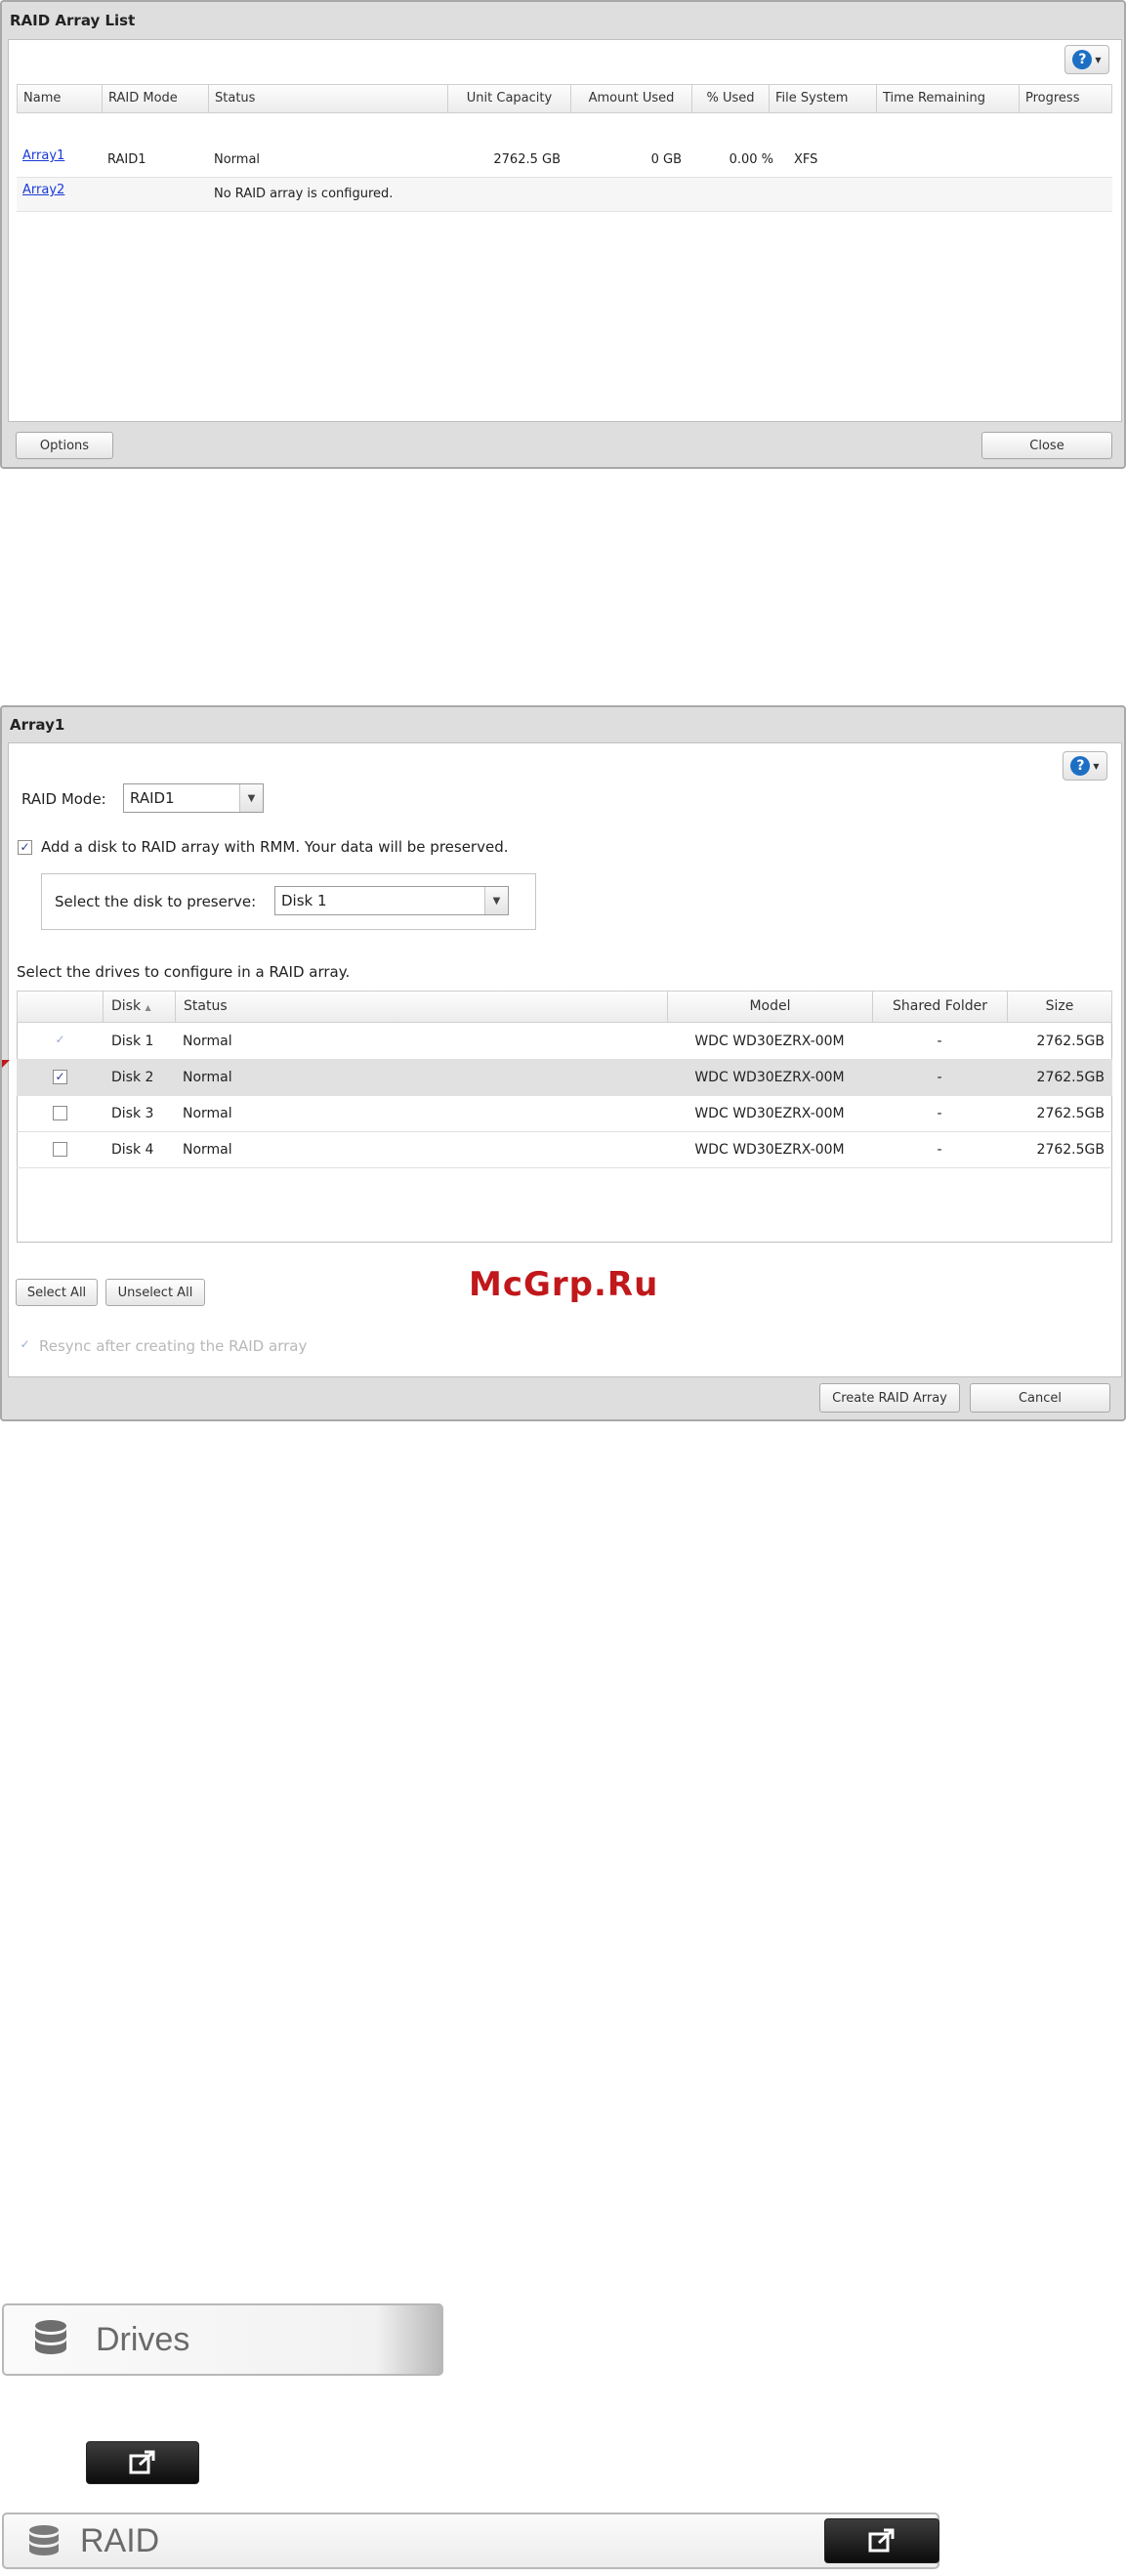 The height and width of the screenshot is (2576, 1126). I want to click on col-time-remaining: Time Remaining, so click(948, 98).